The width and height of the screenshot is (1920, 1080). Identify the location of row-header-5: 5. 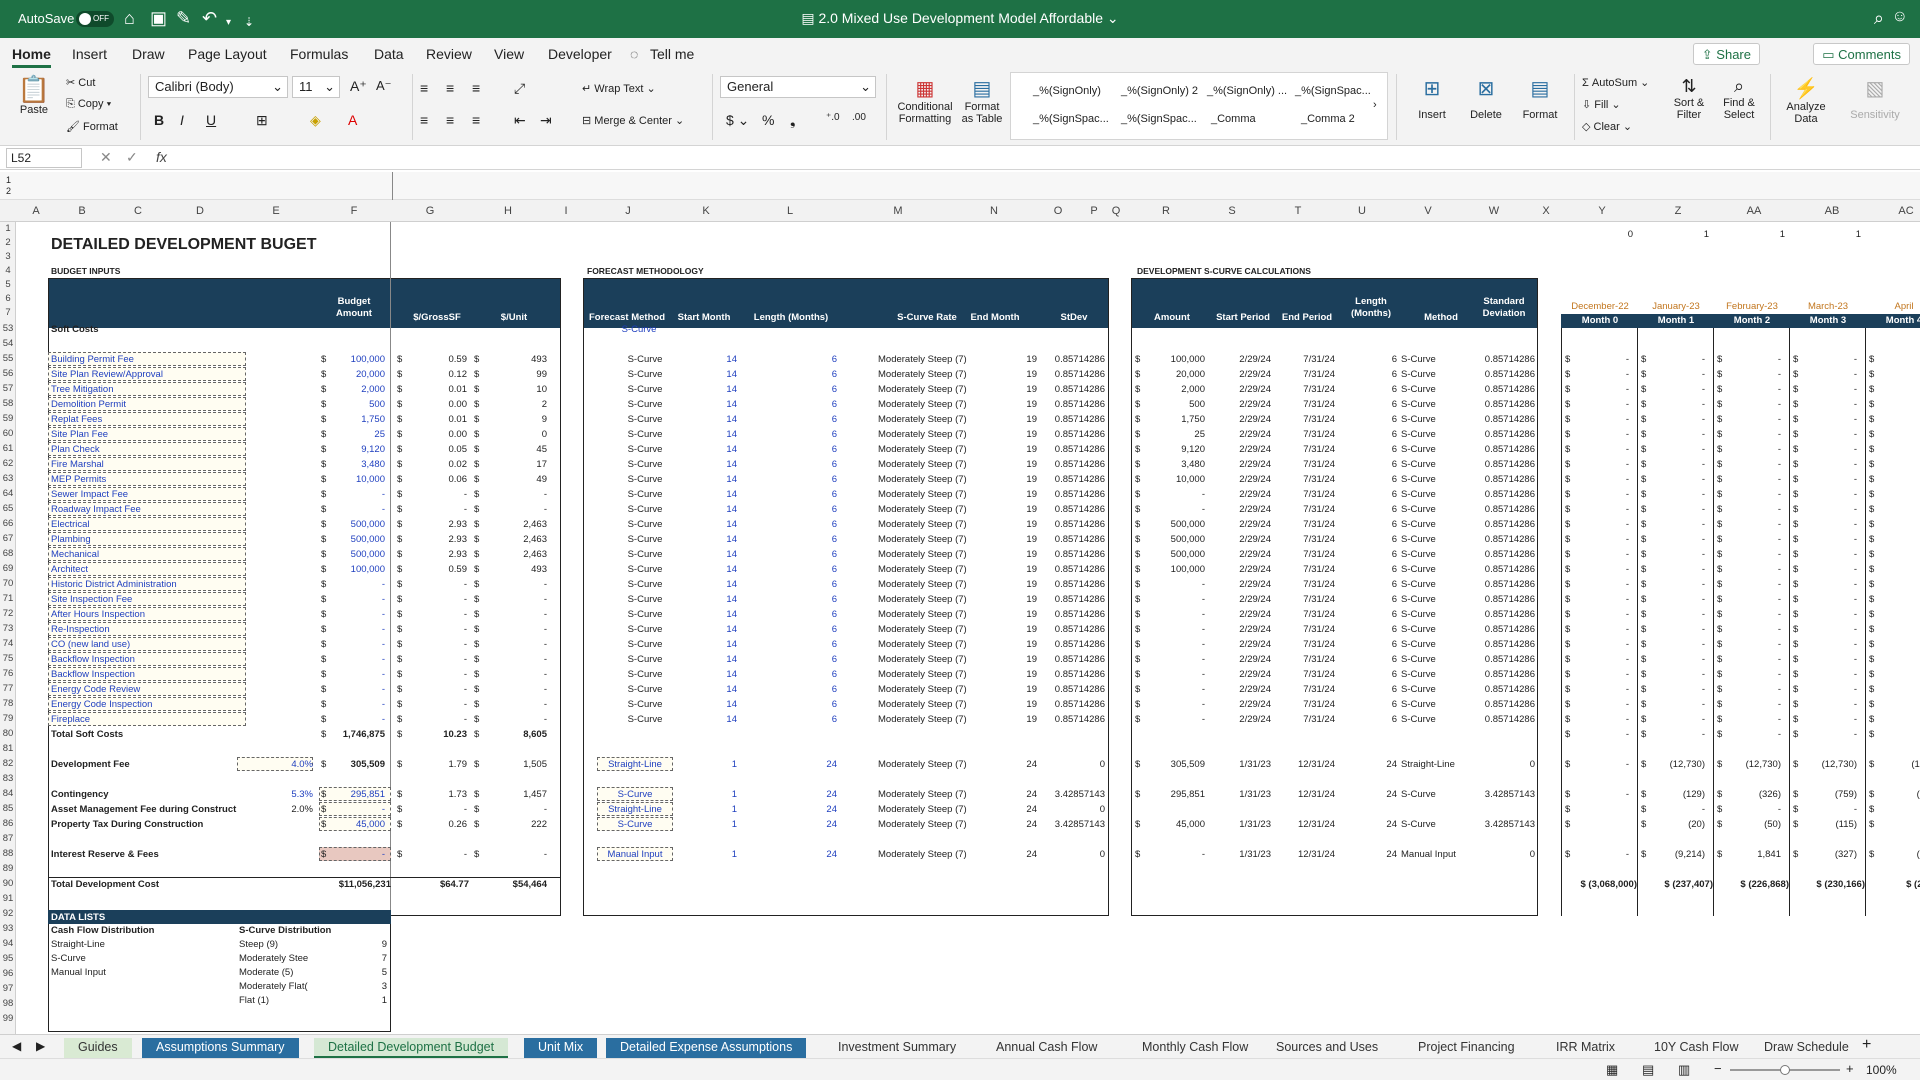
(8, 284).